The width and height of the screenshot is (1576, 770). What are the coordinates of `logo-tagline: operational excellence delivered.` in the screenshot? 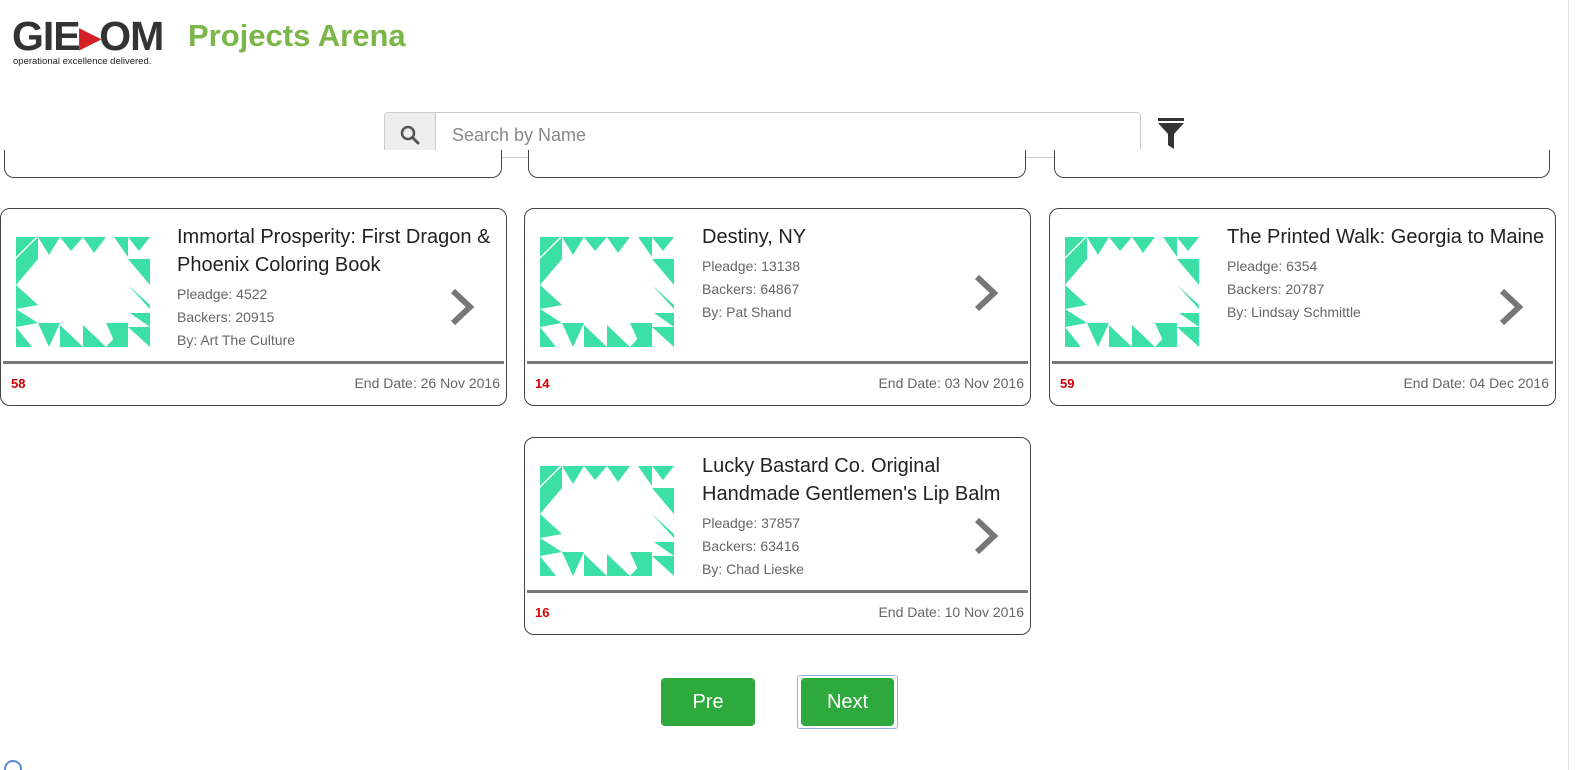 It's located at (82, 61).